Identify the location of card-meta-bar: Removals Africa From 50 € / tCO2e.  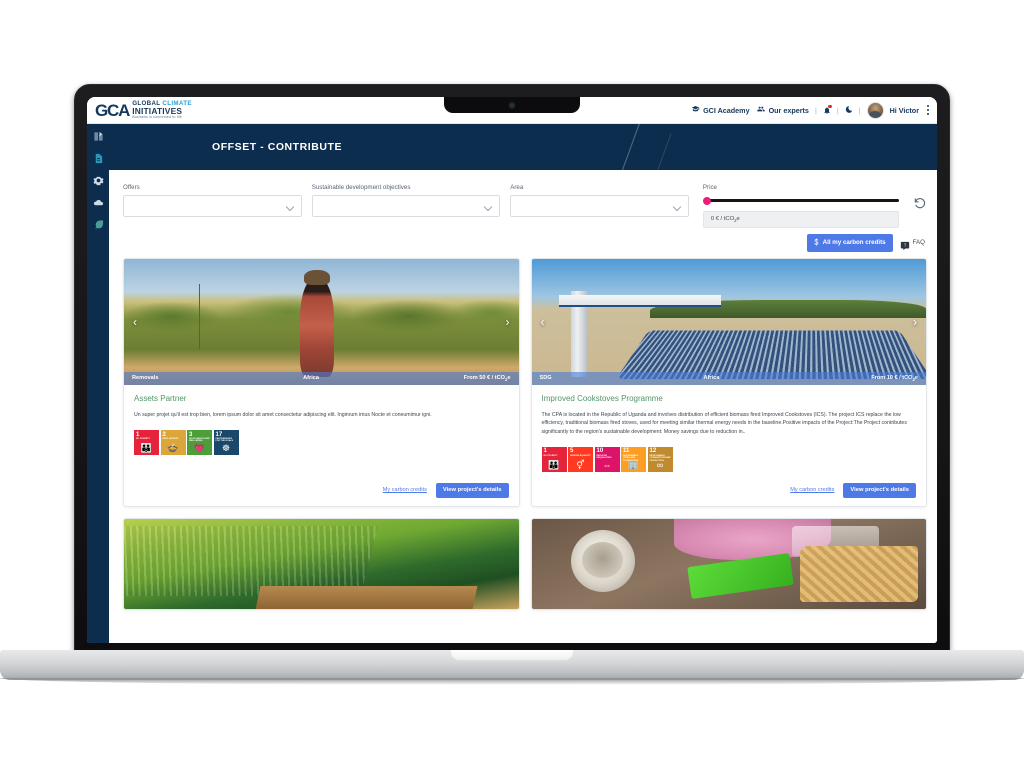
(321, 378).